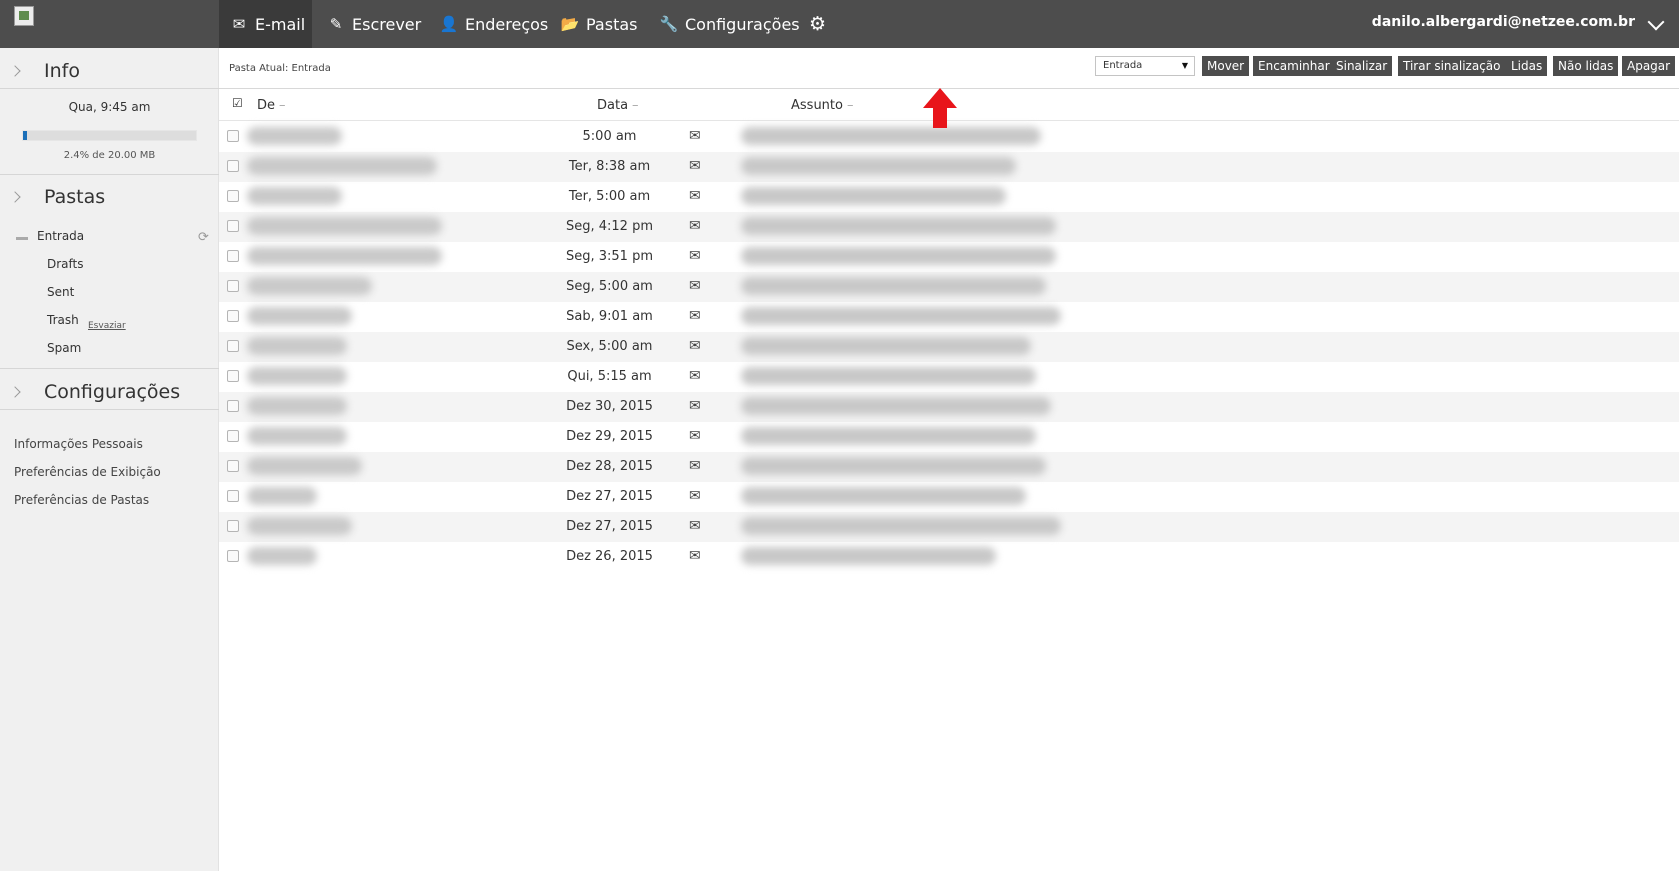 Image resolution: width=1679 pixels, height=871 pixels. What do you see at coordinates (65, 264) in the screenshot?
I see `folder-drafts: Drafts` at bounding box center [65, 264].